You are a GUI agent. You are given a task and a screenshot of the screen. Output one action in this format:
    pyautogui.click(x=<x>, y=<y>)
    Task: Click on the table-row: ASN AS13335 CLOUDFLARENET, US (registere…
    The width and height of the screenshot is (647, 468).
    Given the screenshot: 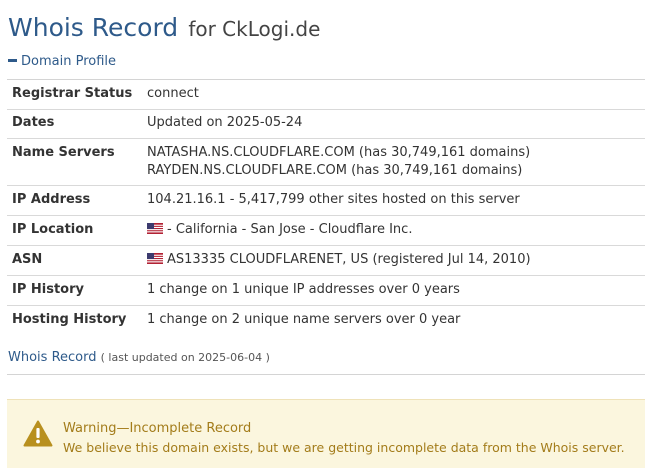 What is the action you would take?
    pyautogui.click(x=326, y=261)
    